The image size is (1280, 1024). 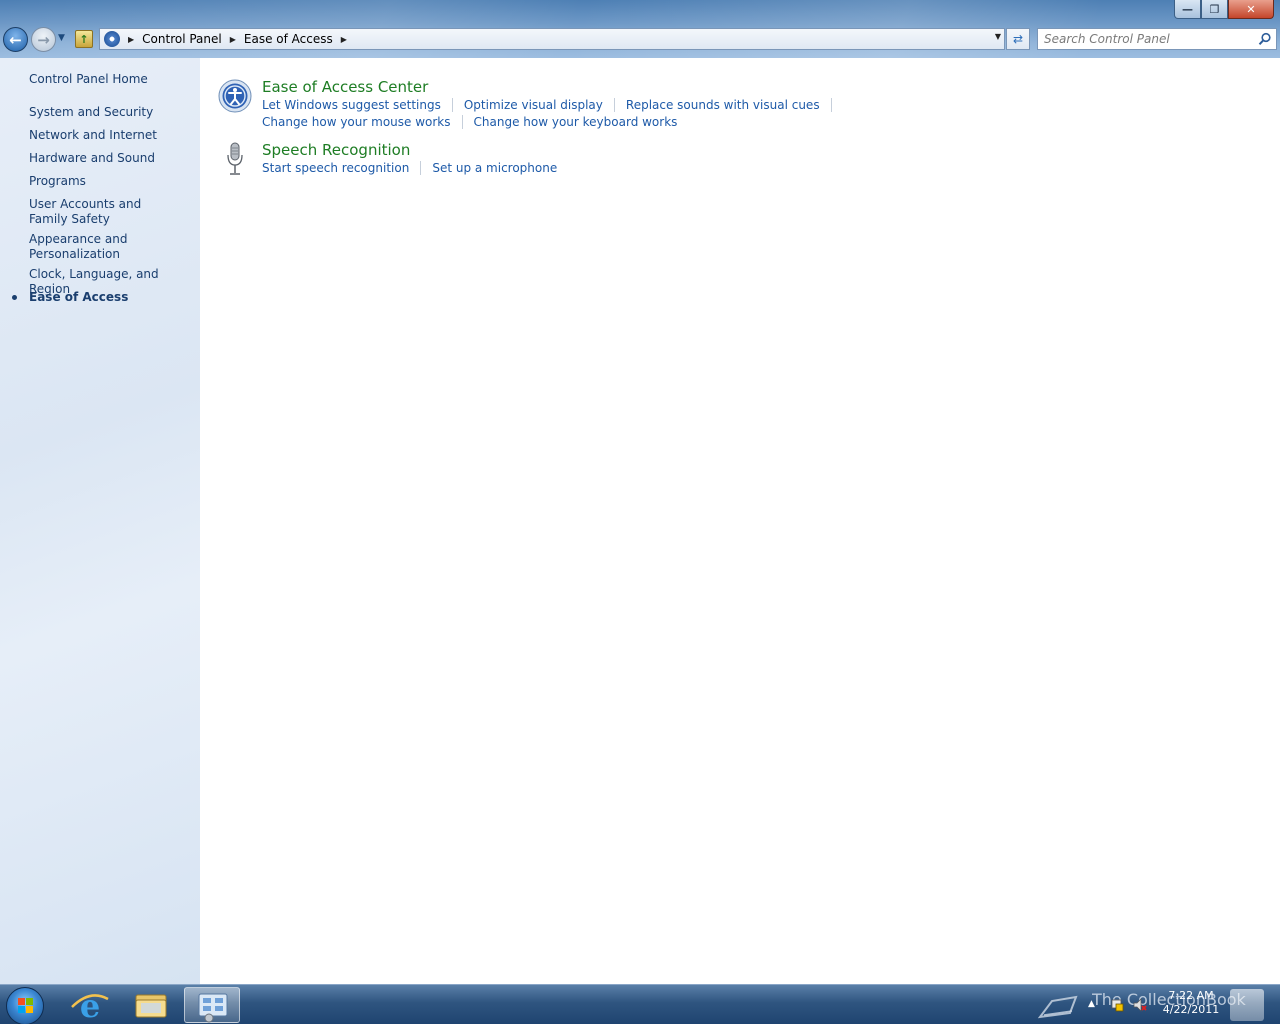 I want to click on up-arrow-icon: ↑, so click(x=84, y=39).